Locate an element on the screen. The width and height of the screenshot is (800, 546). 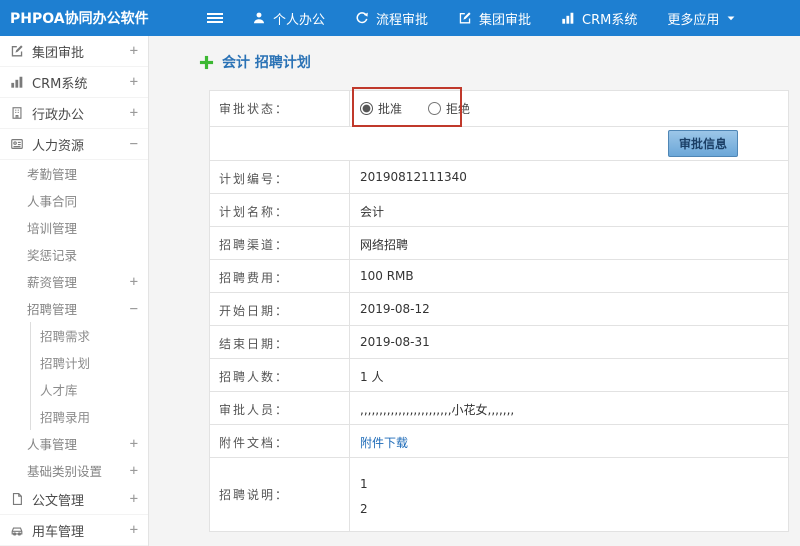
sidebar-item-0: 集团审批 + is located at coordinates (74, 51).